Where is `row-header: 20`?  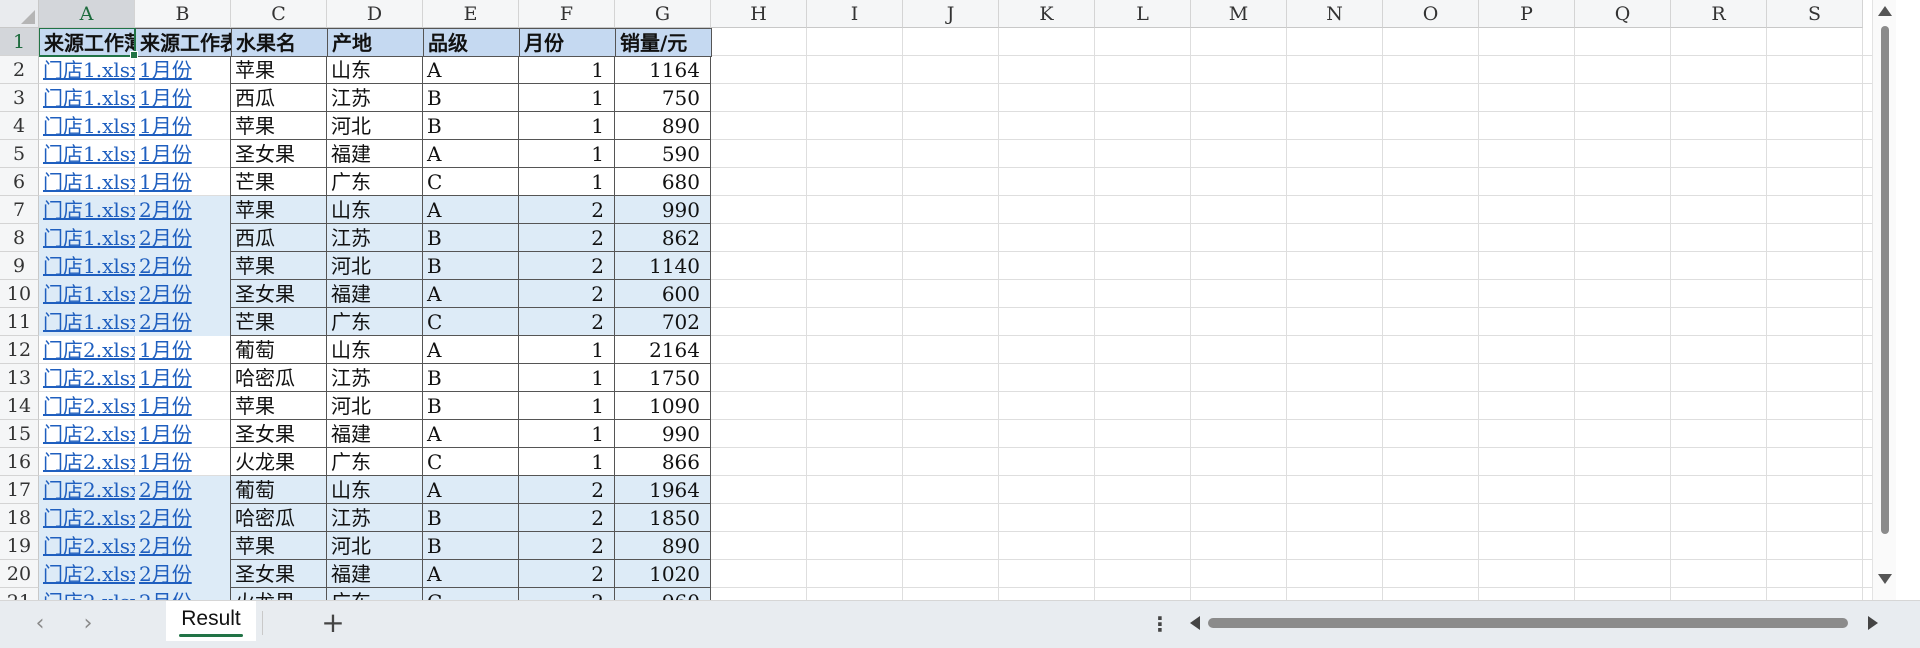
row-header: 20 is located at coordinates (19, 574).